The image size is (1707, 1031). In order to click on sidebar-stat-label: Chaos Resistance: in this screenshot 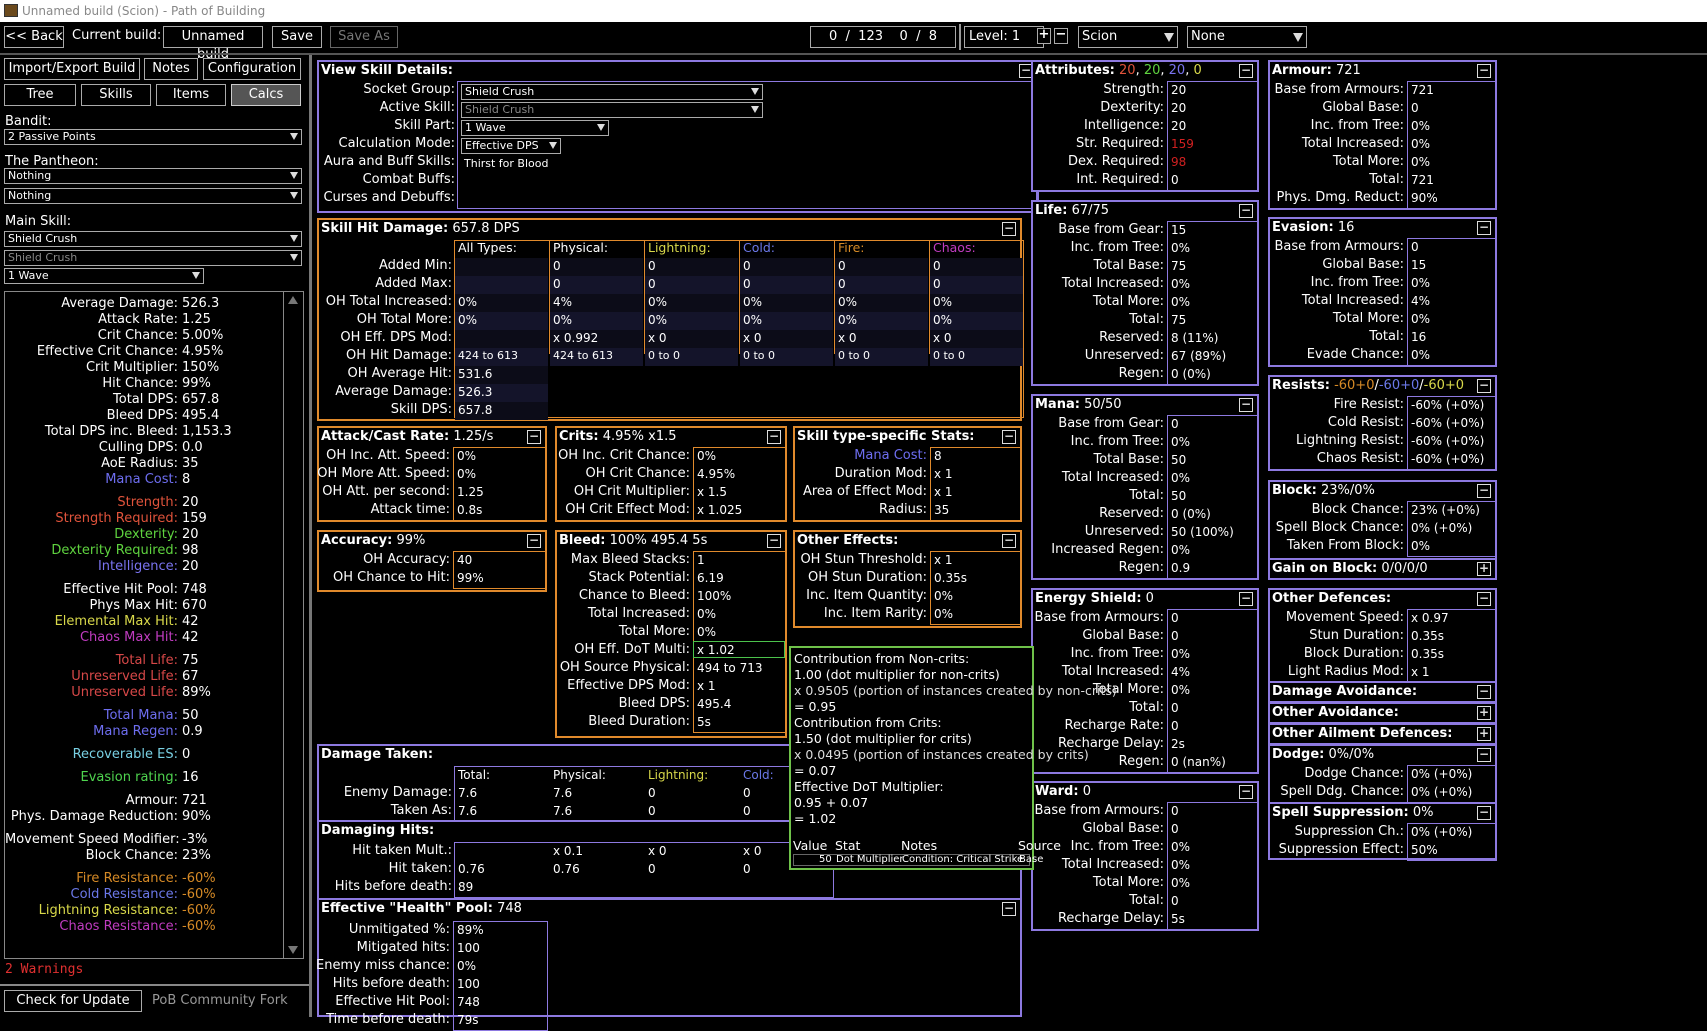, I will do `click(118, 926)`.